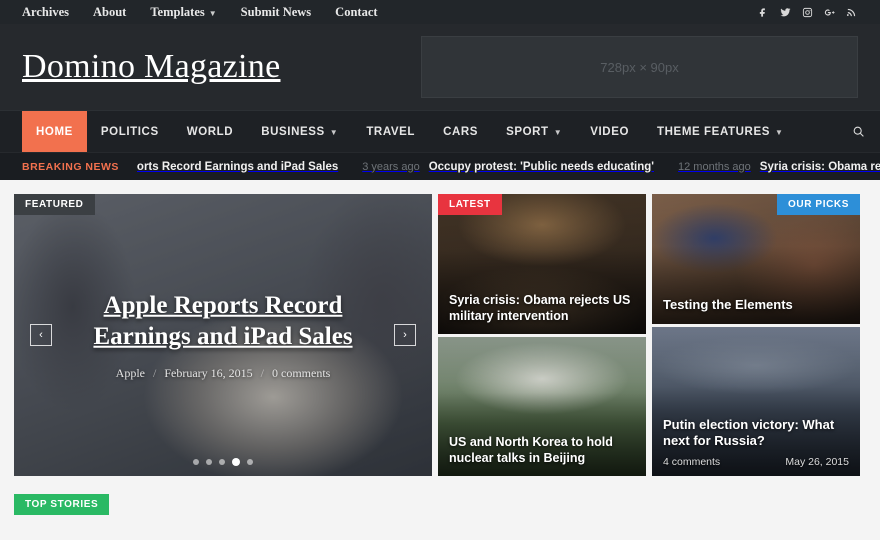 The image size is (880, 540). I want to click on topbar-link-label: About, so click(110, 11).